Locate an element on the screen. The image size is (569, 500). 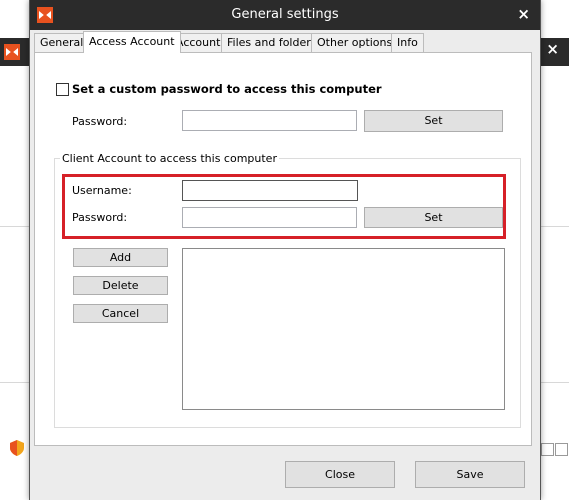
dialog-titlebar: General settings × is located at coordinates (285, 15).